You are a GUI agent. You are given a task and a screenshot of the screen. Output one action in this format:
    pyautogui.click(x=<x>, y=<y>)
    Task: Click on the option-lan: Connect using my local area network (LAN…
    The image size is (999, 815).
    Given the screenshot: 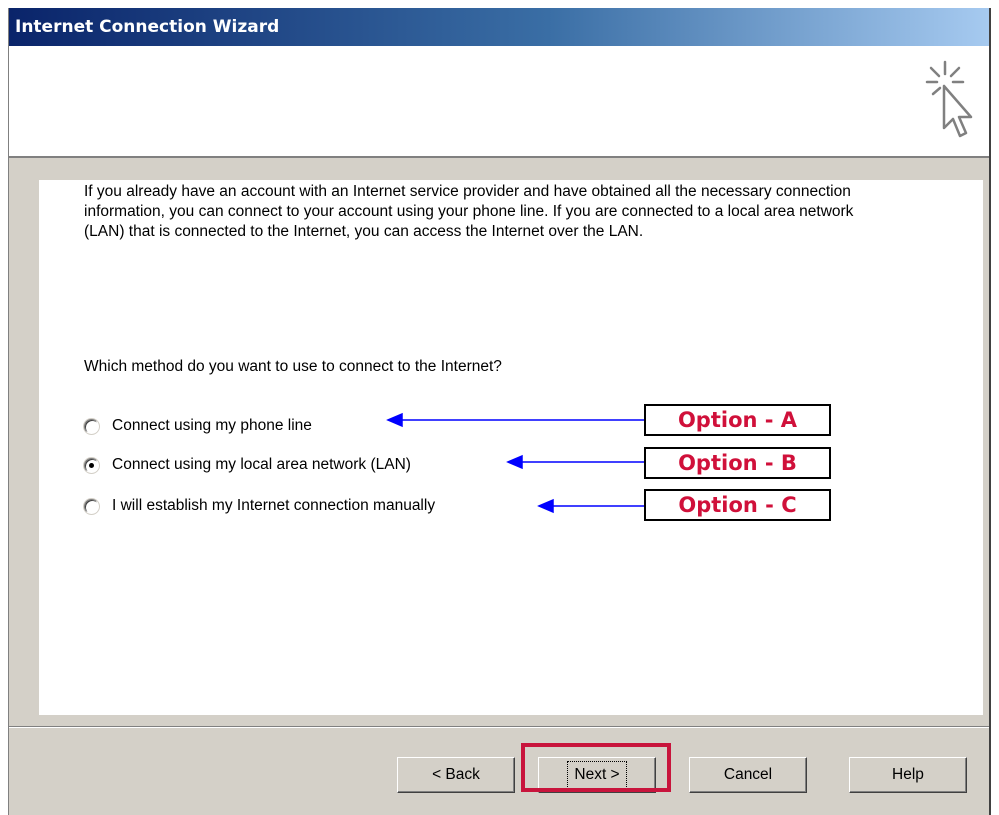 What is the action you would take?
    pyautogui.click(x=247, y=465)
    